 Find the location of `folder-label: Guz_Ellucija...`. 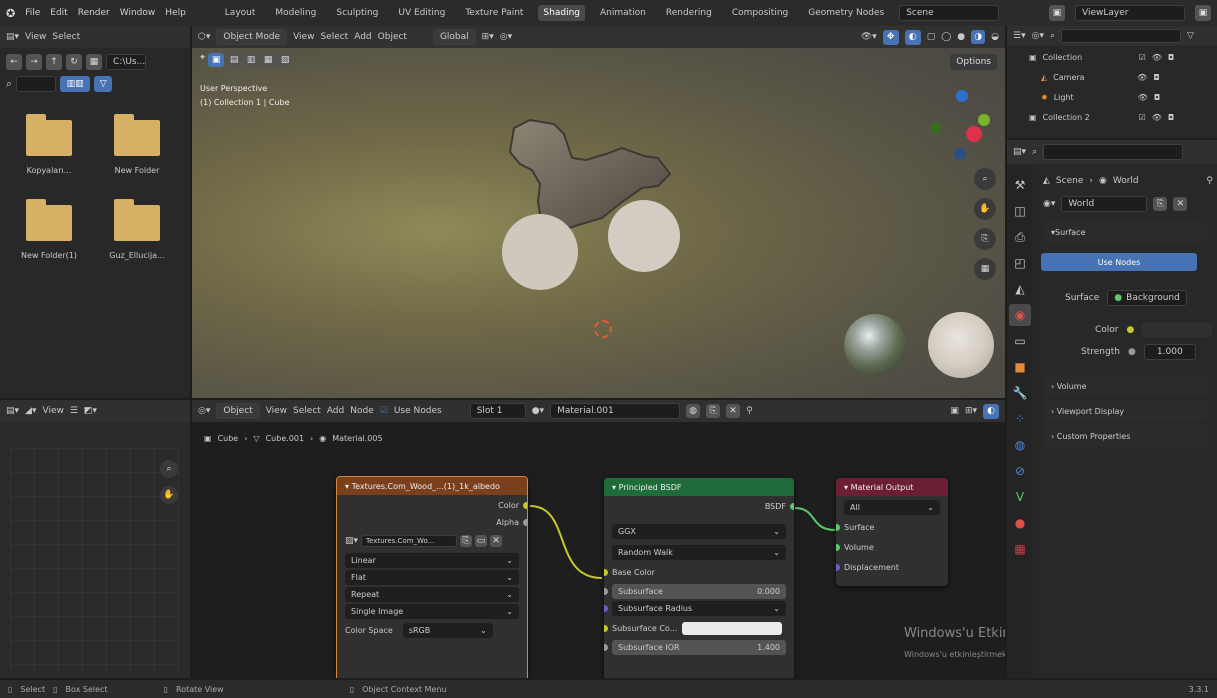

folder-label: Guz_Ellucija... is located at coordinates (137, 255).